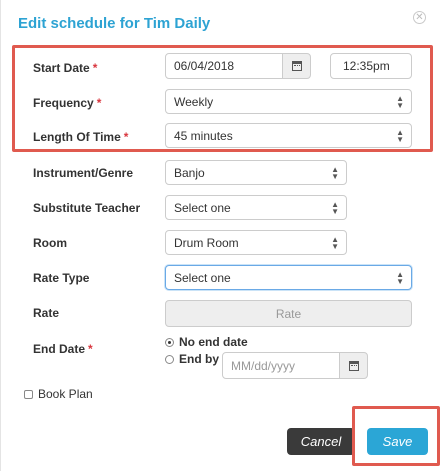 This screenshot has height=471, width=442. What do you see at coordinates (288, 277) in the screenshot?
I see `rate-type-select: Select one ▲ ▼` at bounding box center [288, 277].